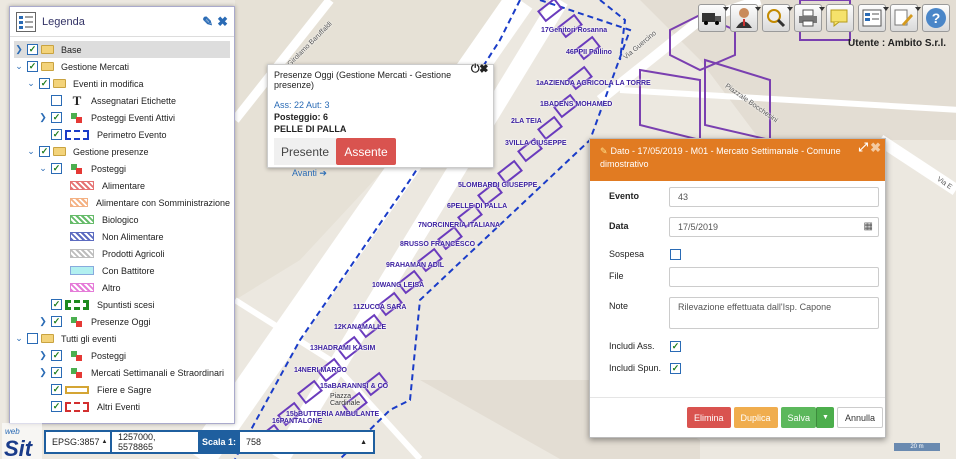  Describe the element at coordinates (122, 151) in the screenshot. I see `legend-item-gestione-presenze: ⌄ ✓ Gestione presenze` at that location.